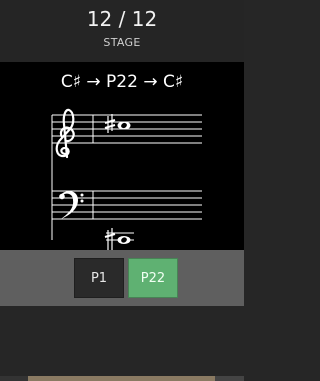 This screenshot has width=320, height=381. What do you see at coordinates (124, 125) in the screenshot?
I see `treble-whole-note` at bounding box center [124, 125].